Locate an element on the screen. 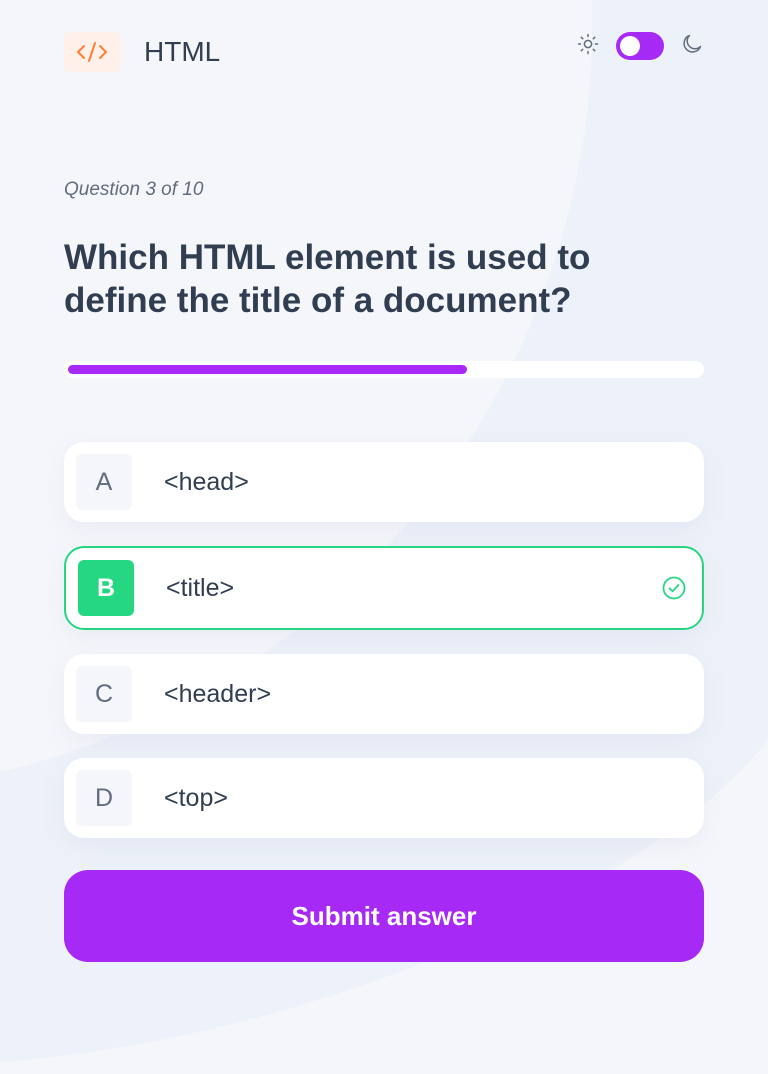 Image resolution: width=768 pixels, height=1074 pixels. topic-icon-badge is located at coordinates (92, 52).